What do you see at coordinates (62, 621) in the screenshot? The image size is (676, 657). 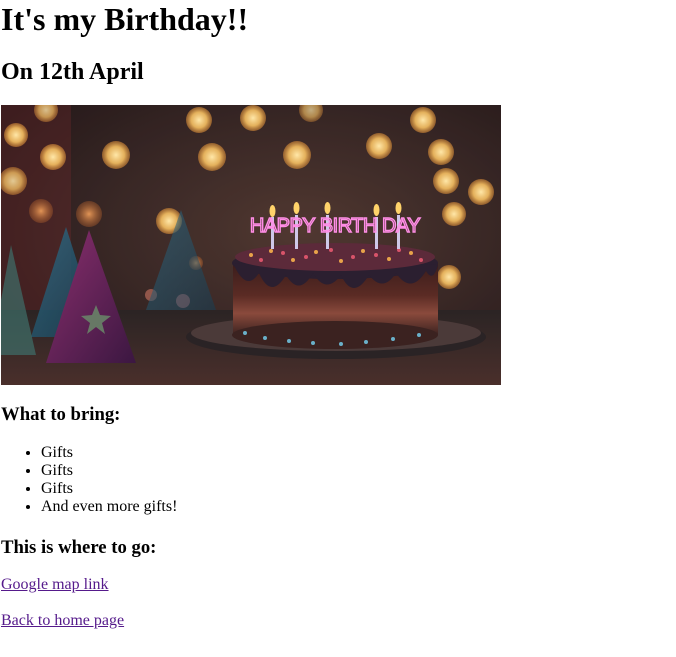 I see `back-to-home-link: Back to home page` at bounding box center [62, 621].